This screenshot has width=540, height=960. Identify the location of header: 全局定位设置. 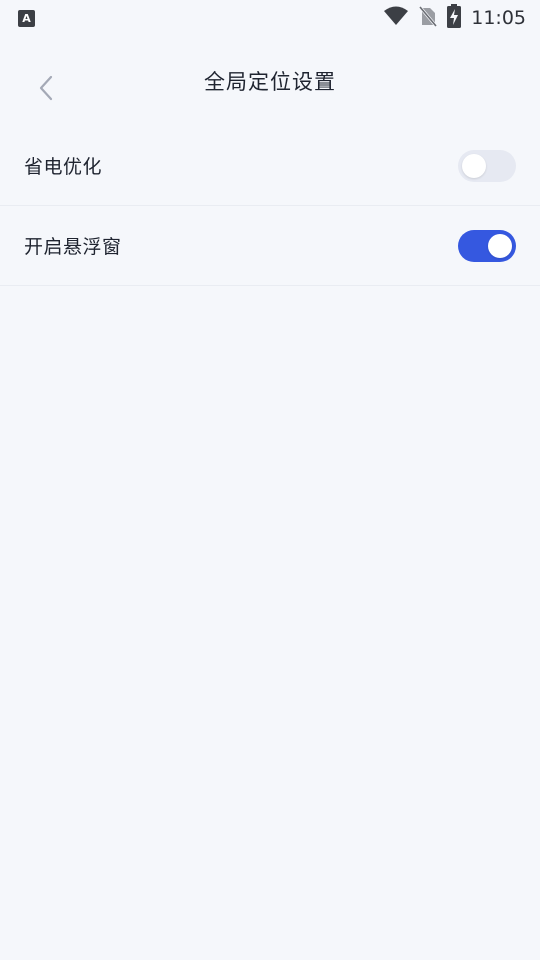
(270, 89).